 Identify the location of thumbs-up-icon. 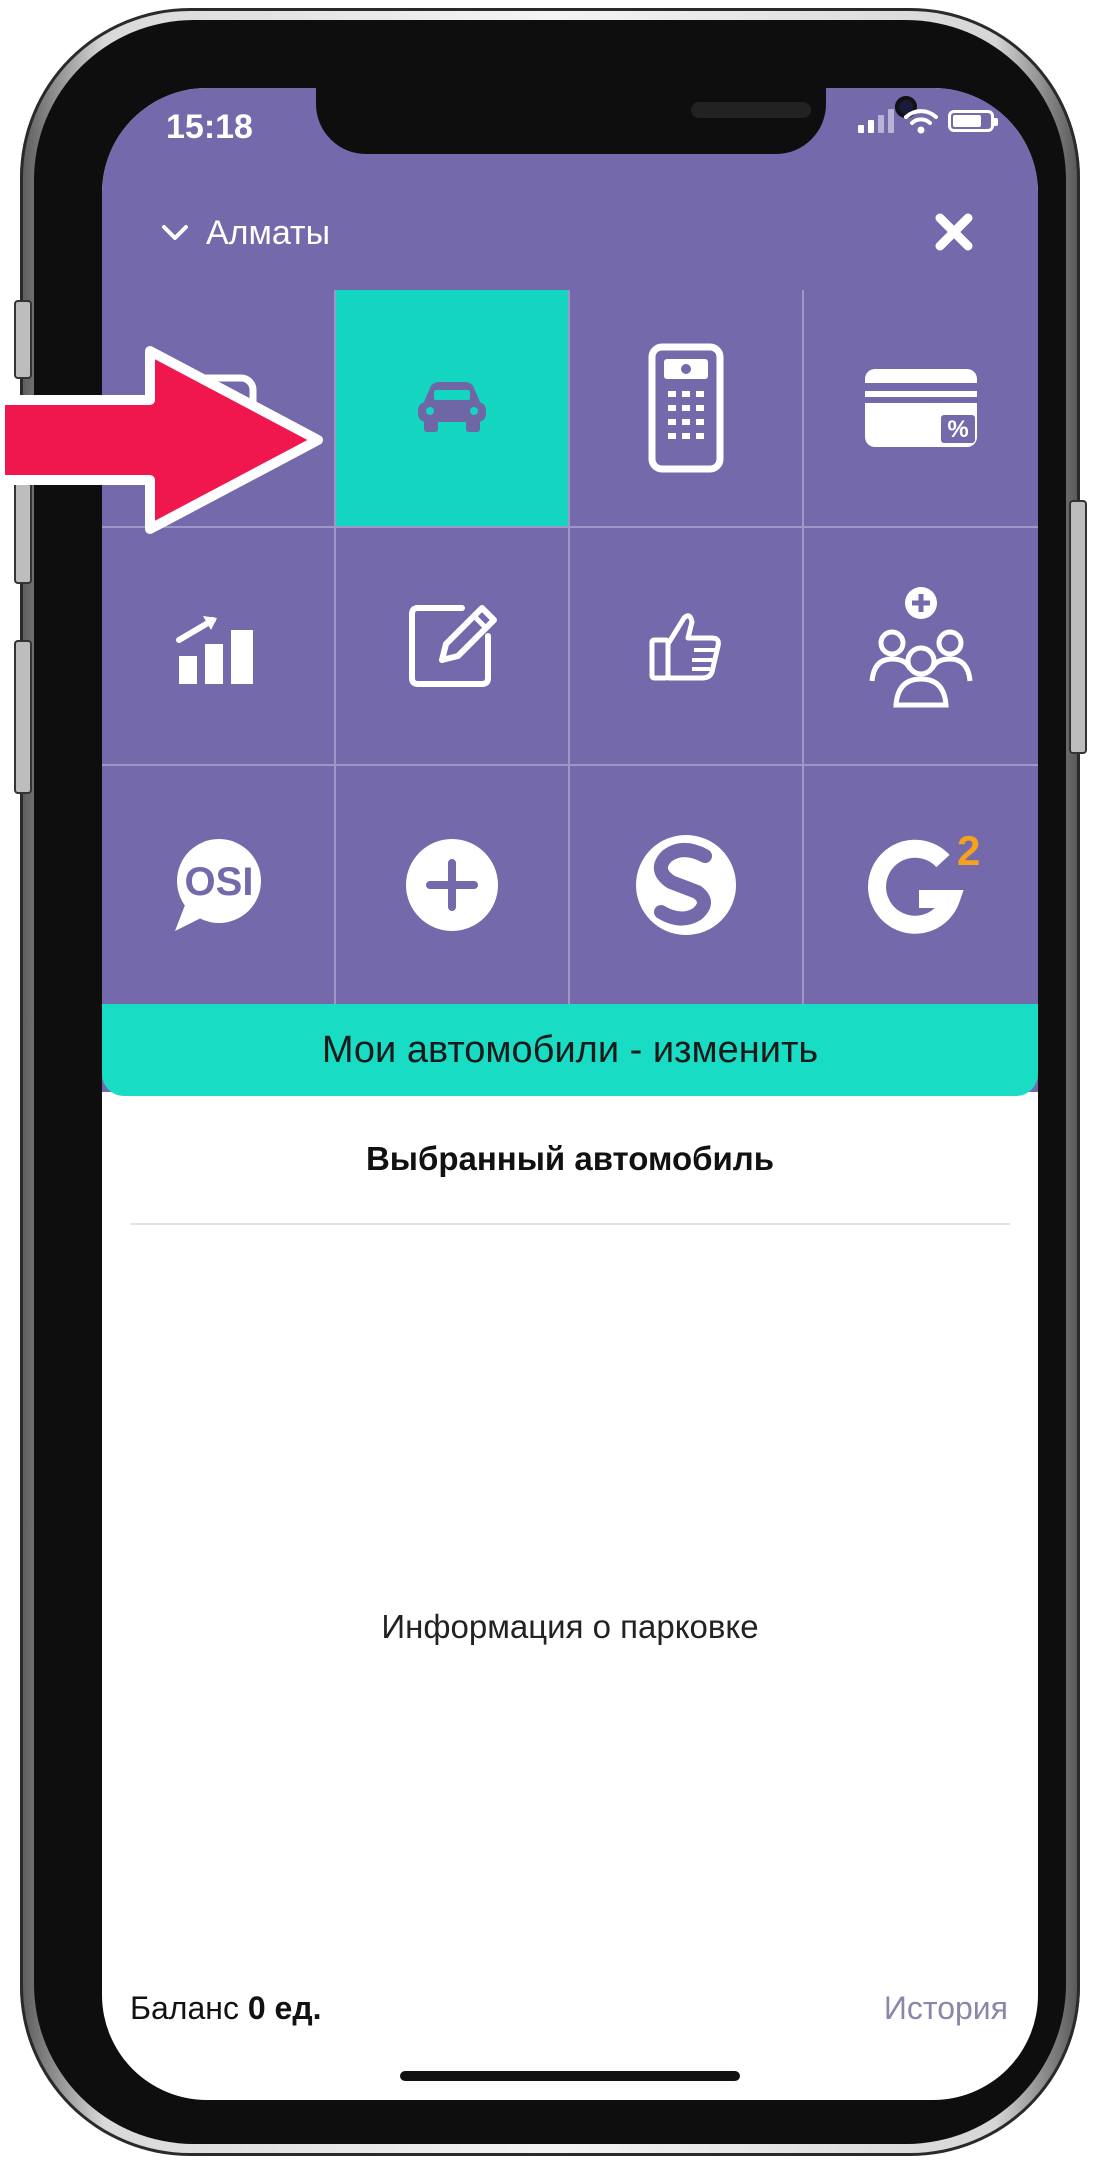
(685, 647).